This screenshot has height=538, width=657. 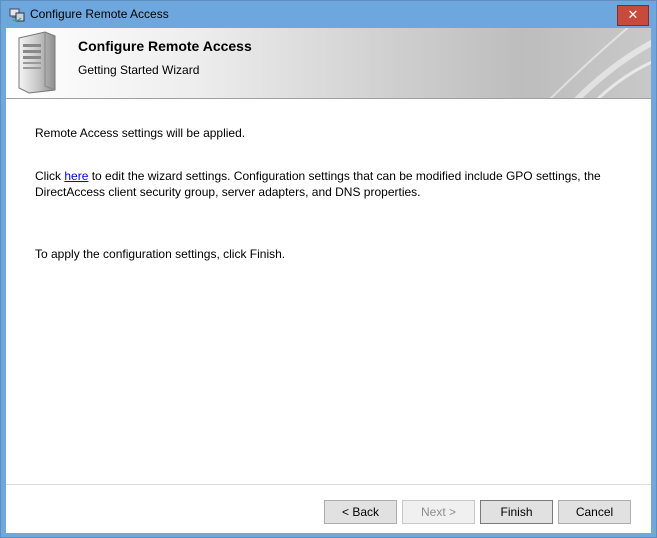 What do you see at coordinates (50, 176) in the screenshot?
I see `edit-settings-prefix: Click` at bounding box center [50, 176].